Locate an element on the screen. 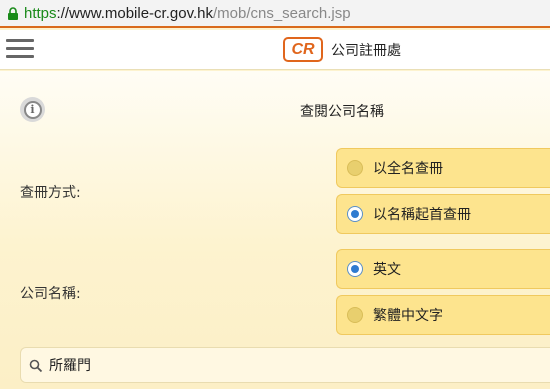 This screenshot has width=550, height=389. company-name-label: 公司名稱: is located at coordinates (50, 294).